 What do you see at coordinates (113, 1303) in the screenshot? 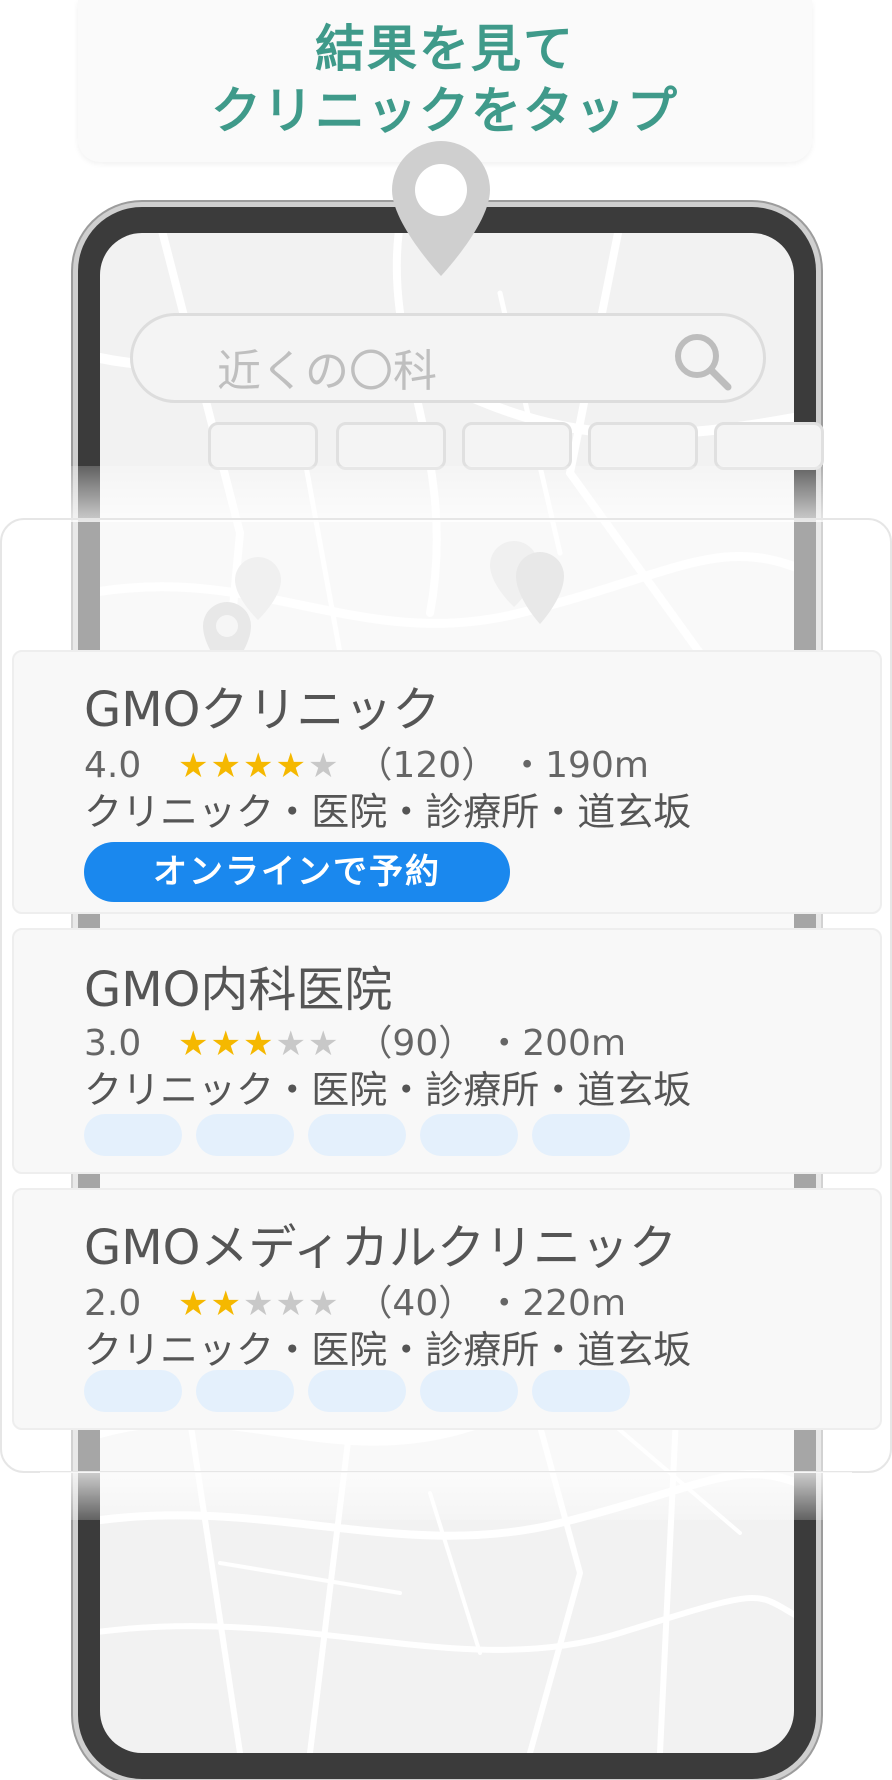
I see `rating-value: 2.0` at bounding box center [113, 1303].